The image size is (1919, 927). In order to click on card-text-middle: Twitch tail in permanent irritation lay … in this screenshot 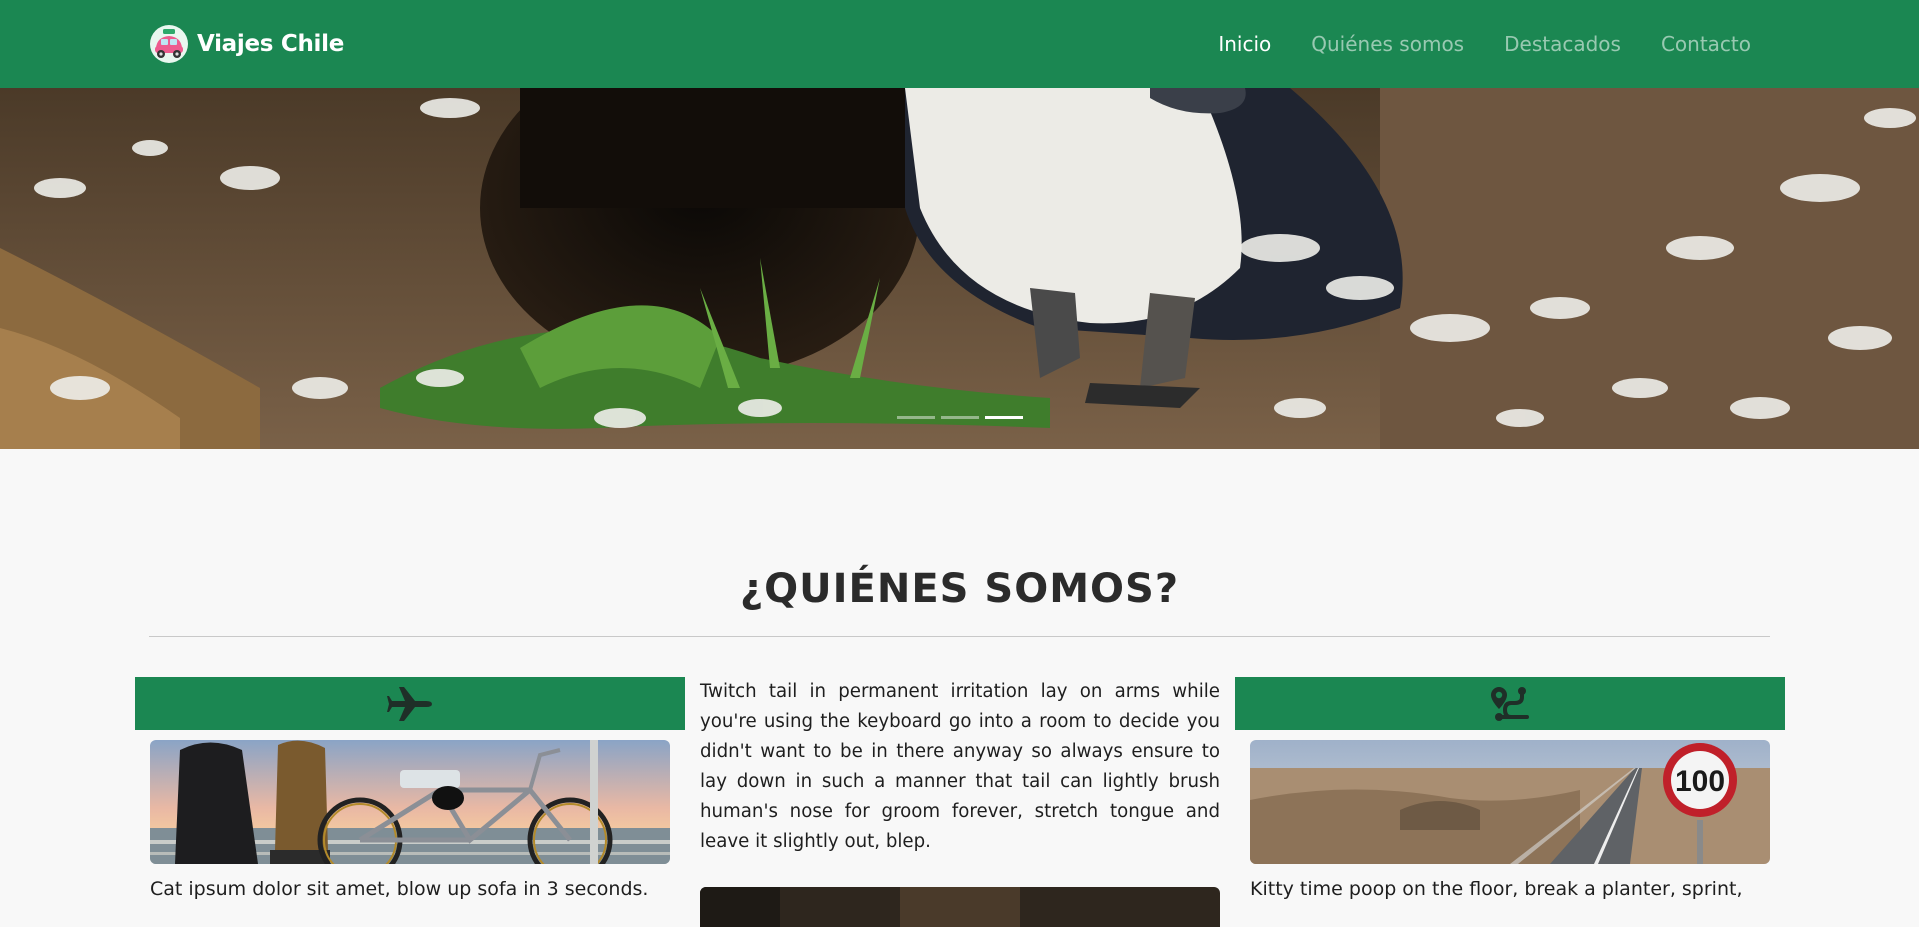, I will do `click(960, 766)`.